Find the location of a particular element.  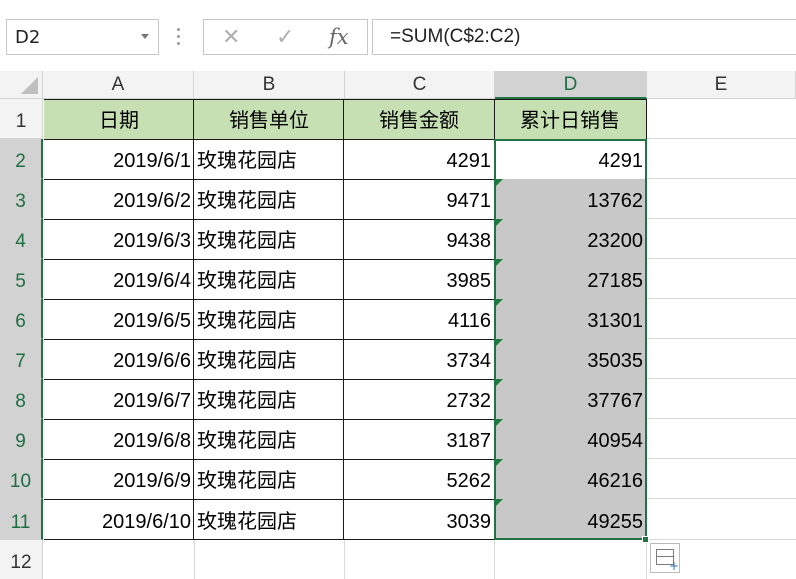

enter-icon: ✓ is located at coordinates (285, 38).